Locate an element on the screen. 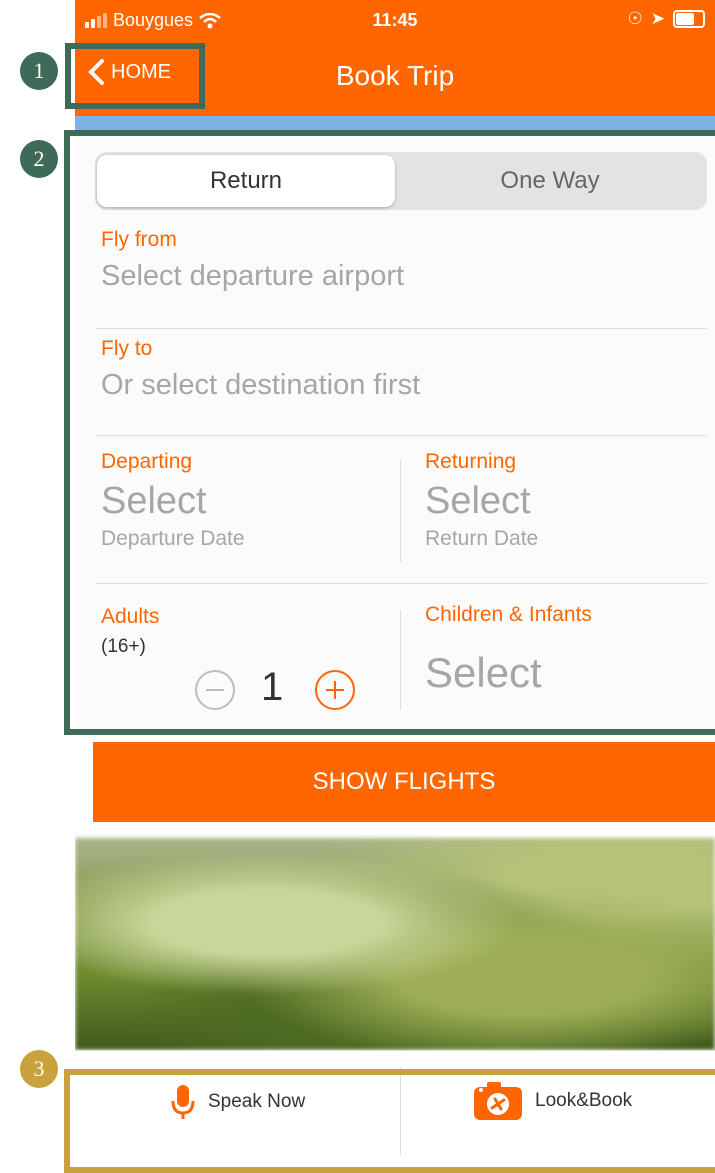 This screenshot has width=715, height=1173. status-right: ☉ ➤ is located at coordinates (666, 19).